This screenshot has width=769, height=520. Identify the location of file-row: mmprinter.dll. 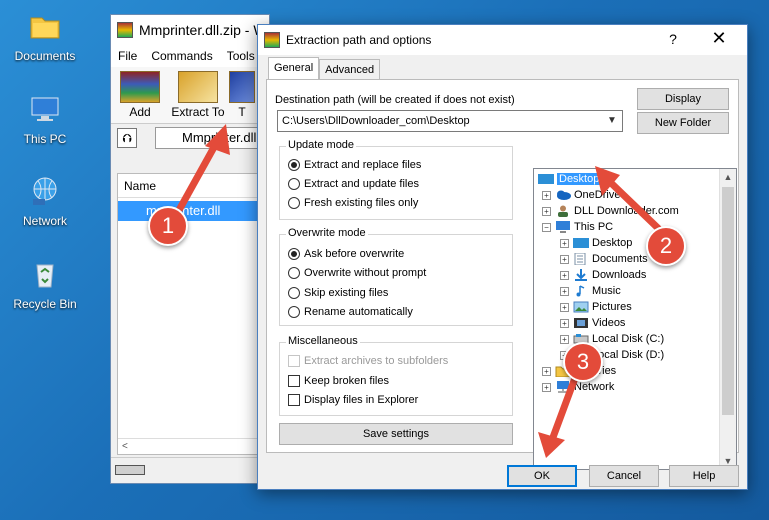
(193, 211).